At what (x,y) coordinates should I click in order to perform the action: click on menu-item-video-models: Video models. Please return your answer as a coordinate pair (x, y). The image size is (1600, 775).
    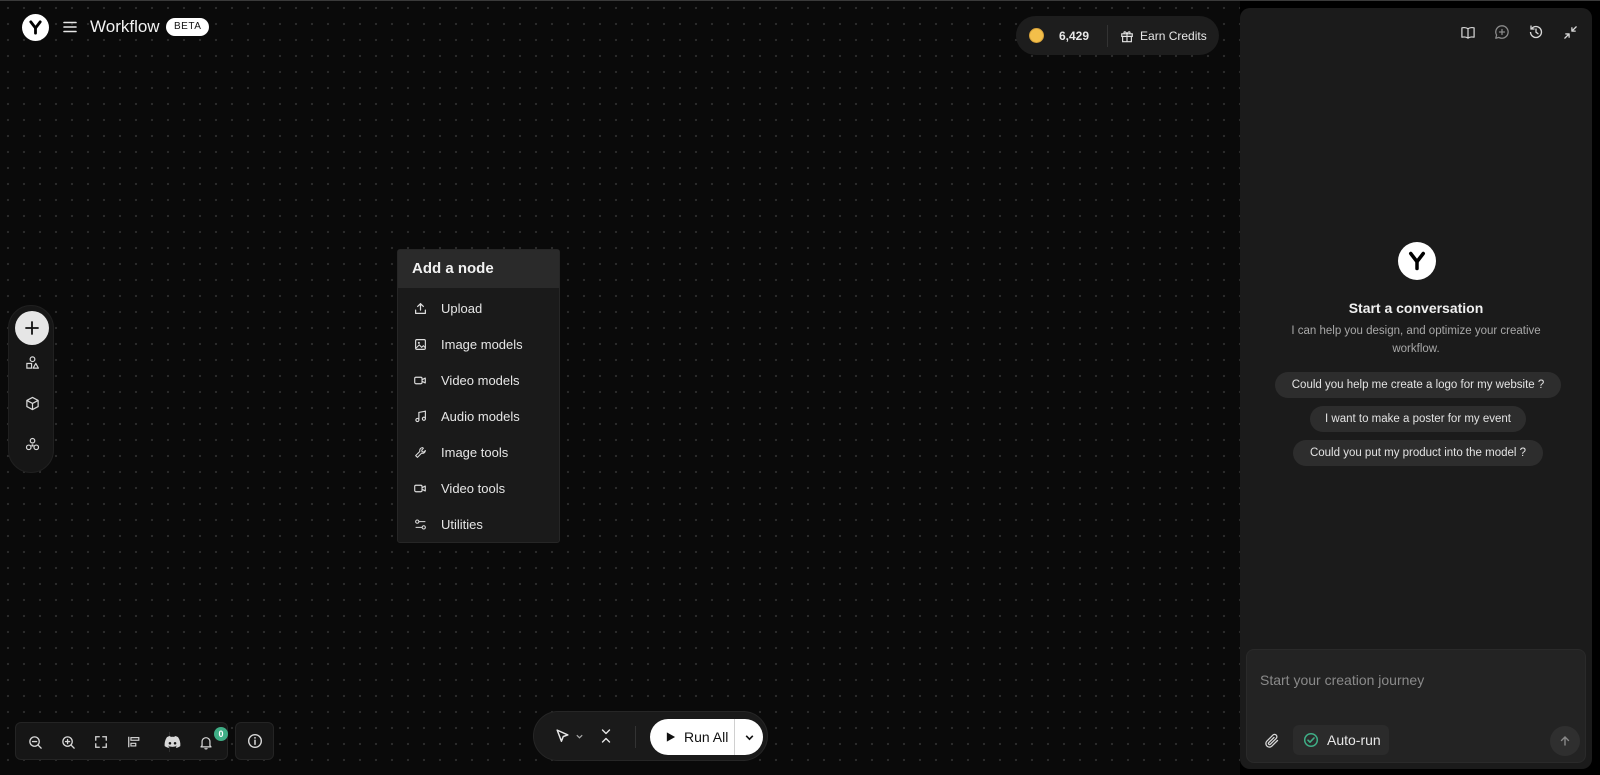
    Looking at the image, I should click on (478, 380).